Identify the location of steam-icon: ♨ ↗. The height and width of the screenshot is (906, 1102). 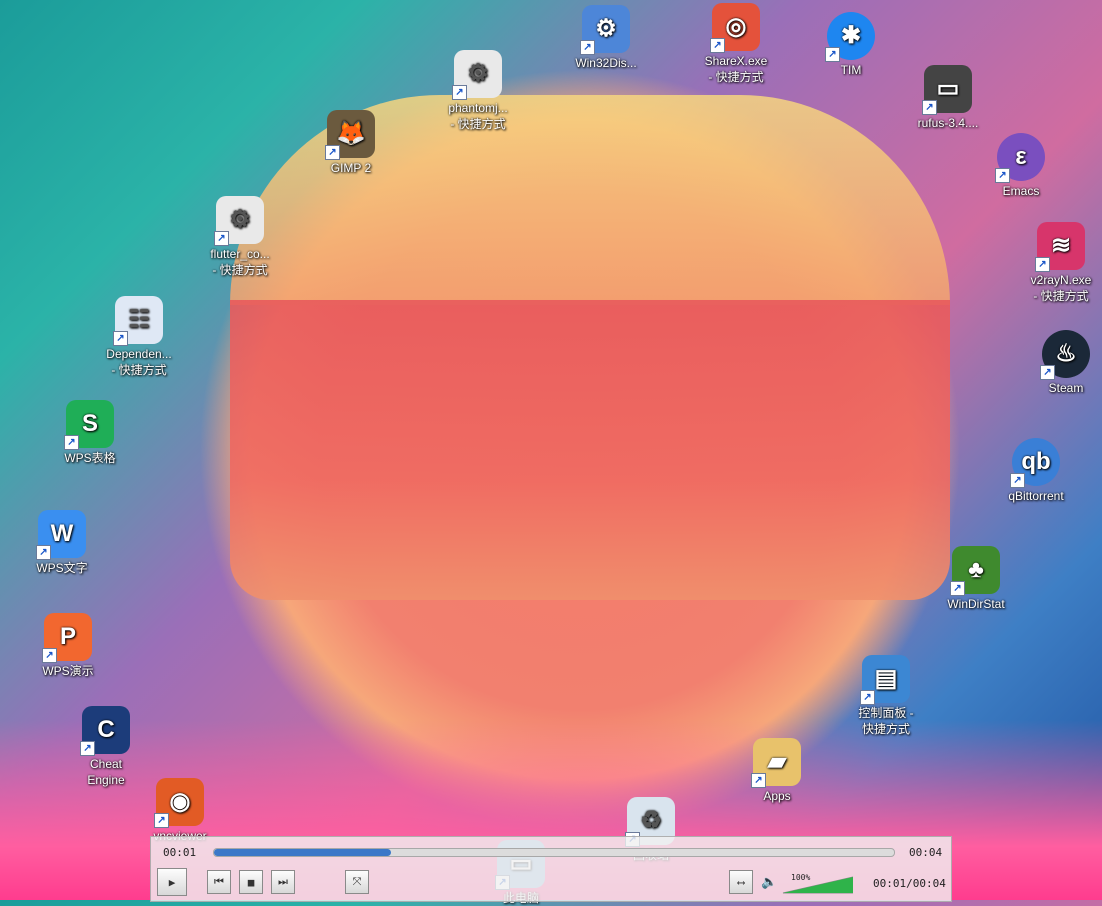
(1065, 355).